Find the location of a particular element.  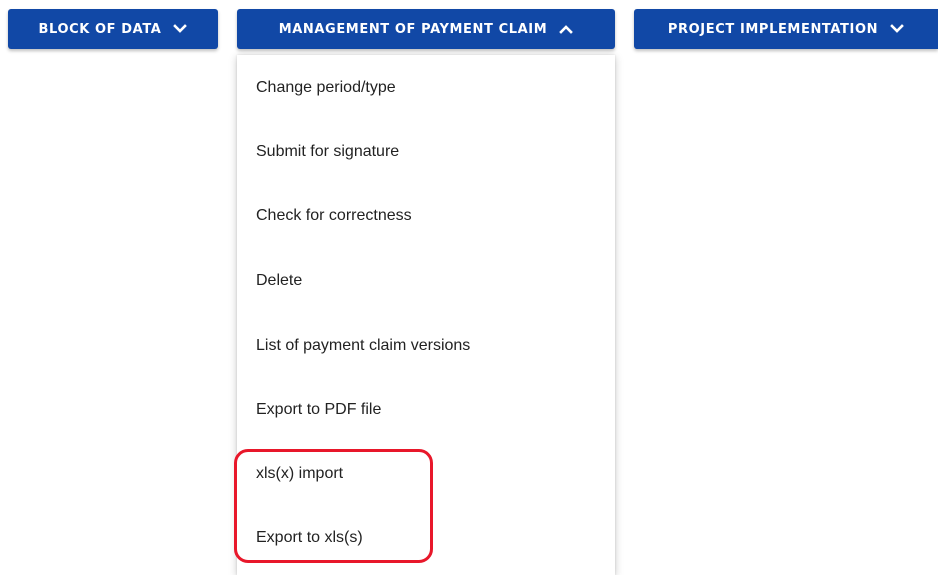

menu-item-export-to-pdf: Export to PDF file is located at coordinates (426, 410).